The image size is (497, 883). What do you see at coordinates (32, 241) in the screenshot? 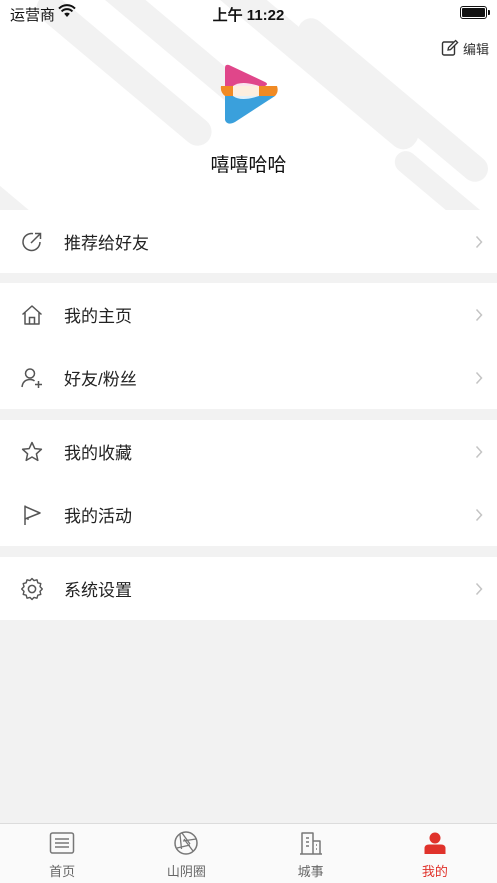
I see `share-icon` at bounding box center [32, 241].